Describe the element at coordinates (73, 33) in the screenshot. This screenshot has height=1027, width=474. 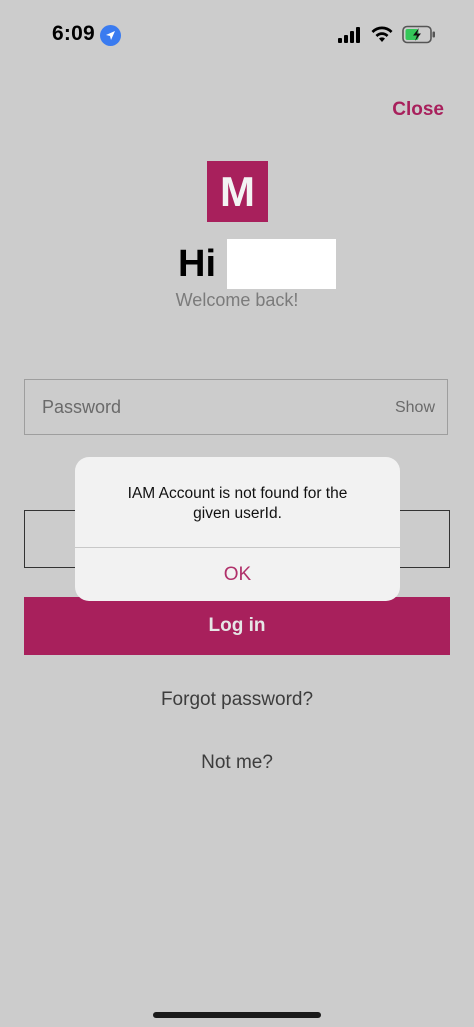
I see `status-time: 6:09` at that location.